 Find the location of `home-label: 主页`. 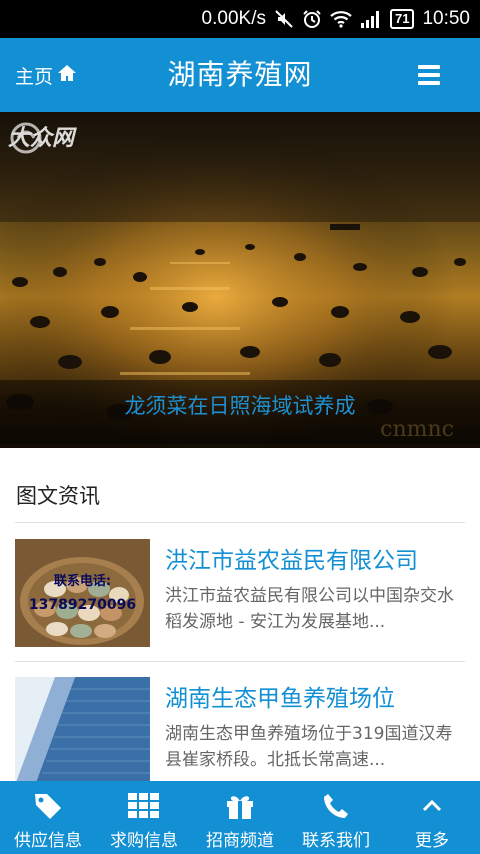

home-label: 主页 is located at coordinates (34, 76).